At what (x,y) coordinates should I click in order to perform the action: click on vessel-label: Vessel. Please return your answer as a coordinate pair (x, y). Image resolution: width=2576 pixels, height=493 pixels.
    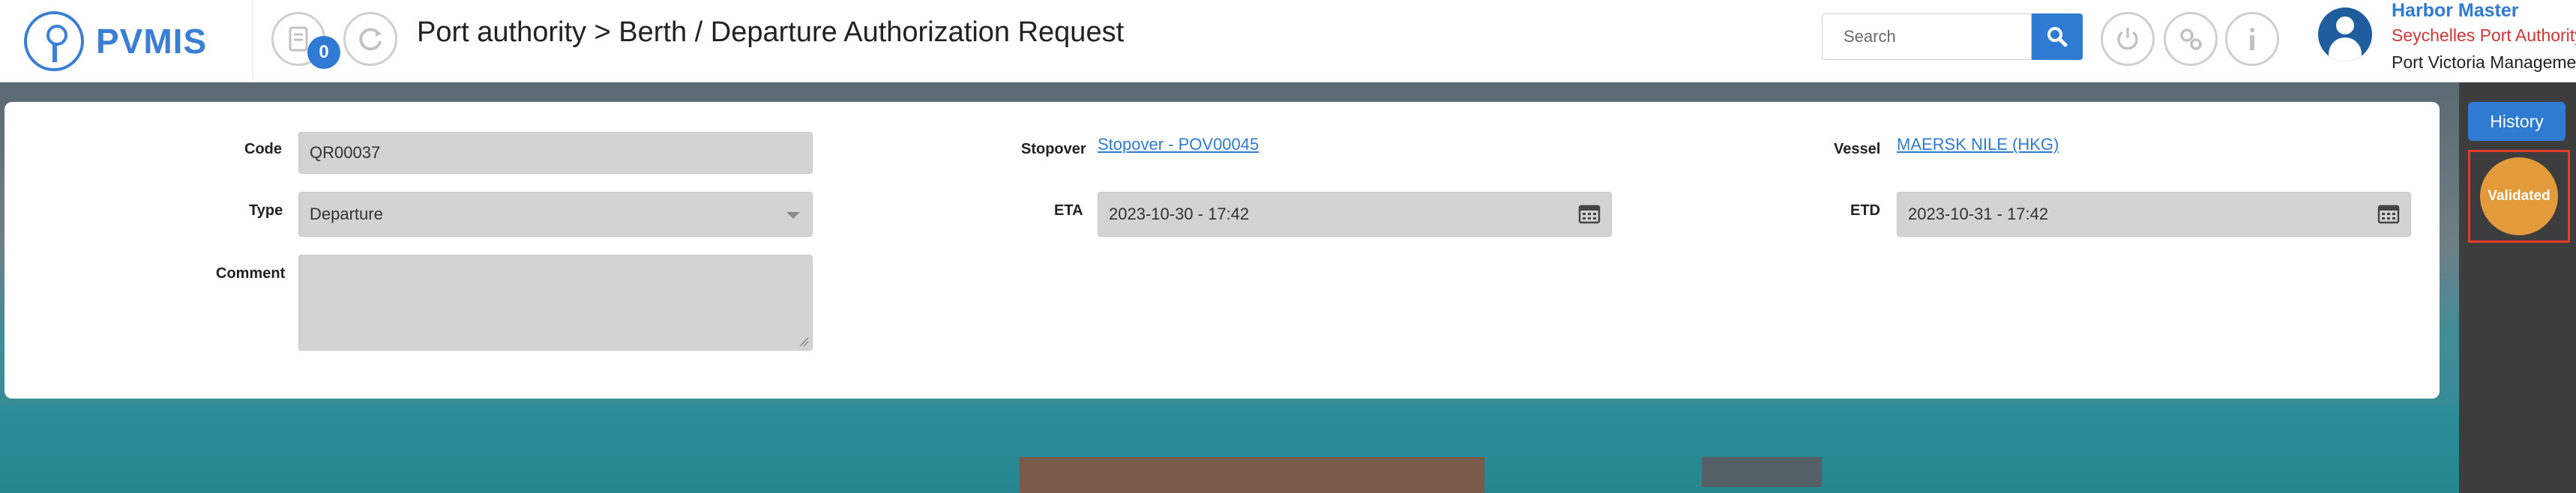
    Looking at the image, I should click on (1858, 149).